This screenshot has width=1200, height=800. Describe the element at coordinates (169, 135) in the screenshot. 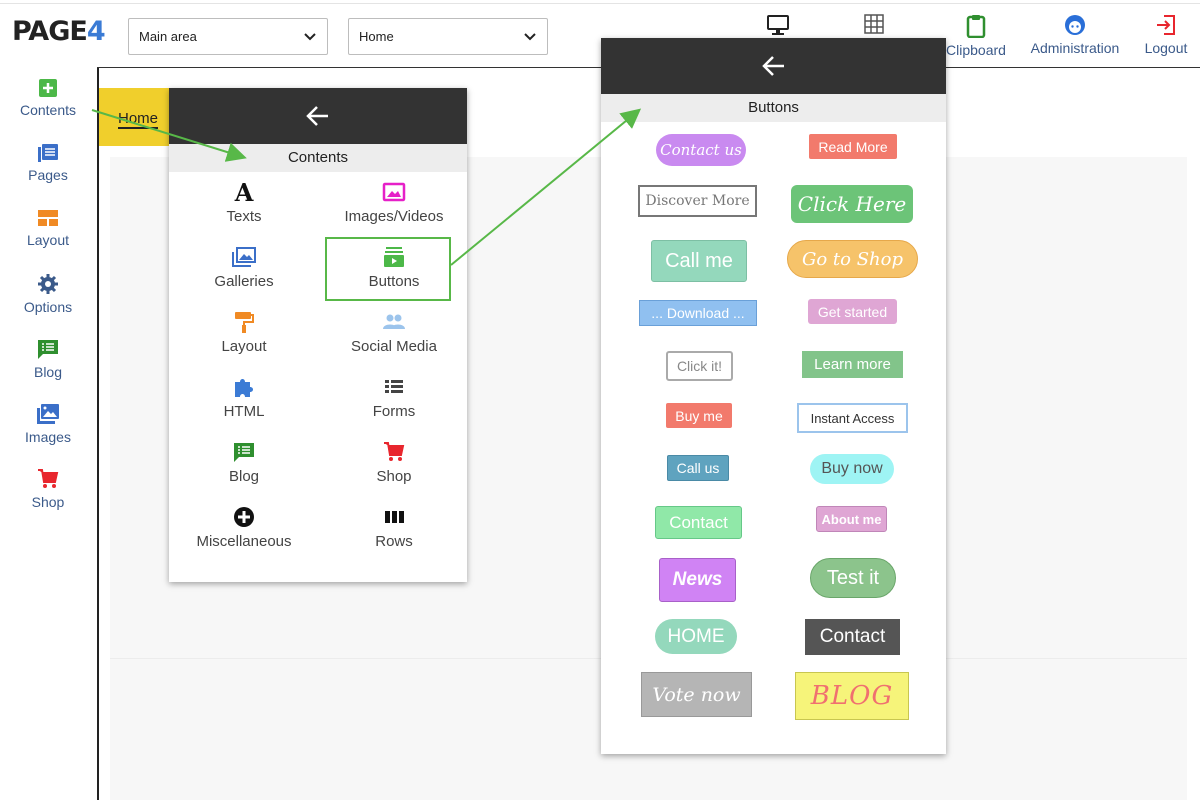

I see `arrow-to-contents` at that location.